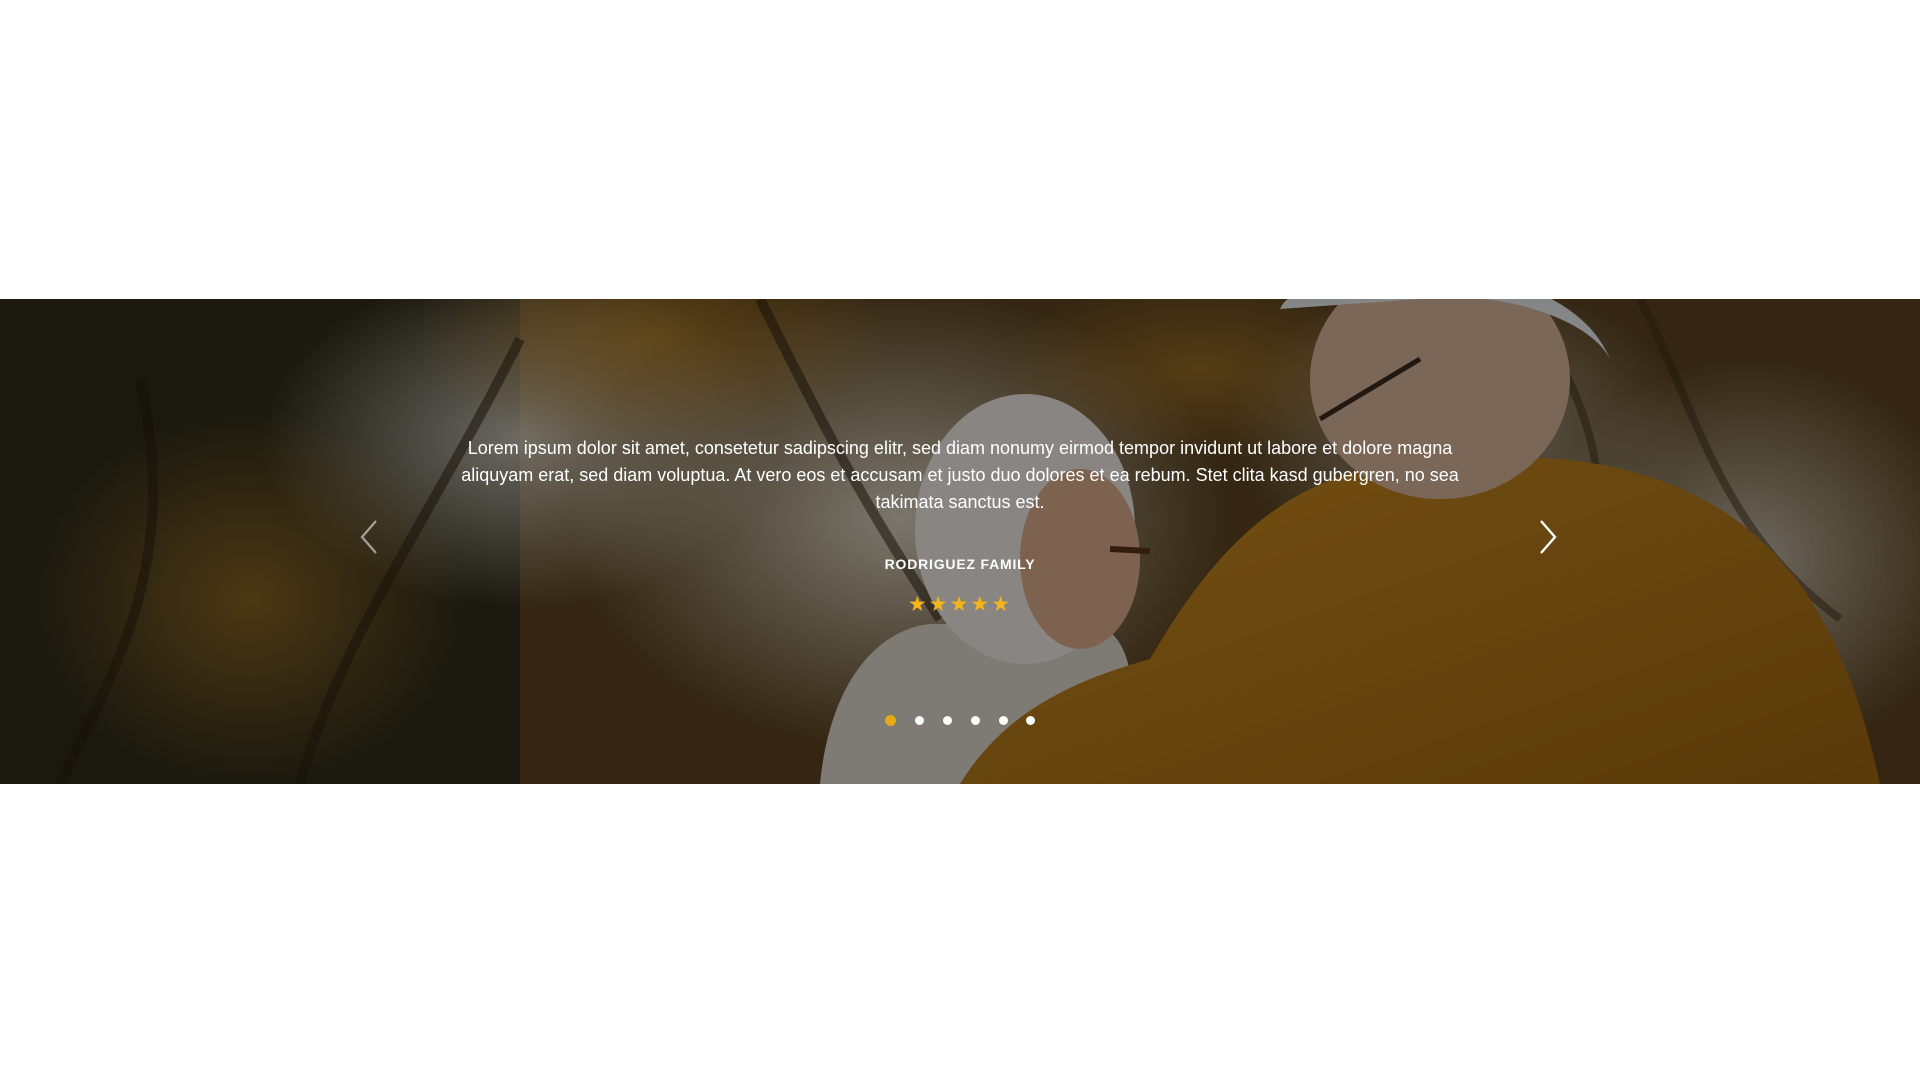 This screenshot has width=1920, height=1080. I want to click on carousel-prev-button, so click(371, 537).